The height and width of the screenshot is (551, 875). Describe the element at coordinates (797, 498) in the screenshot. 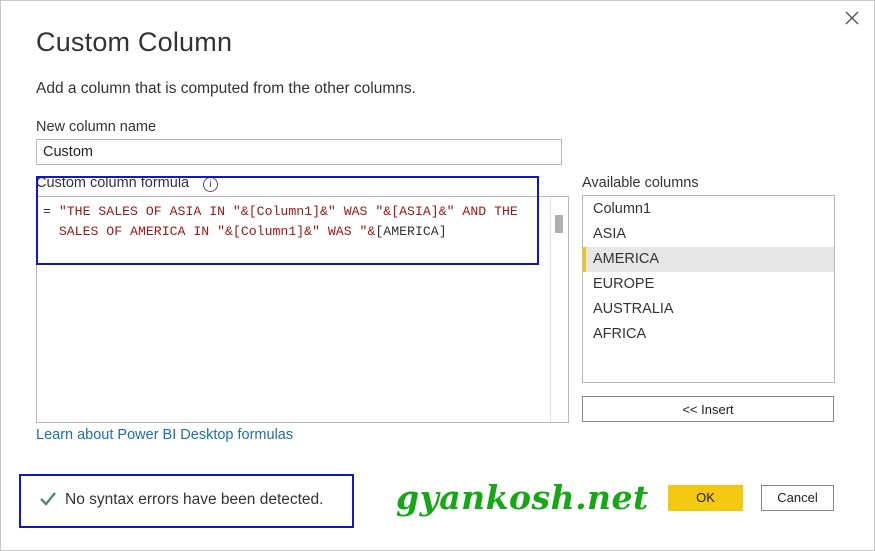

I see `cancel-button: Cancel` at that location.